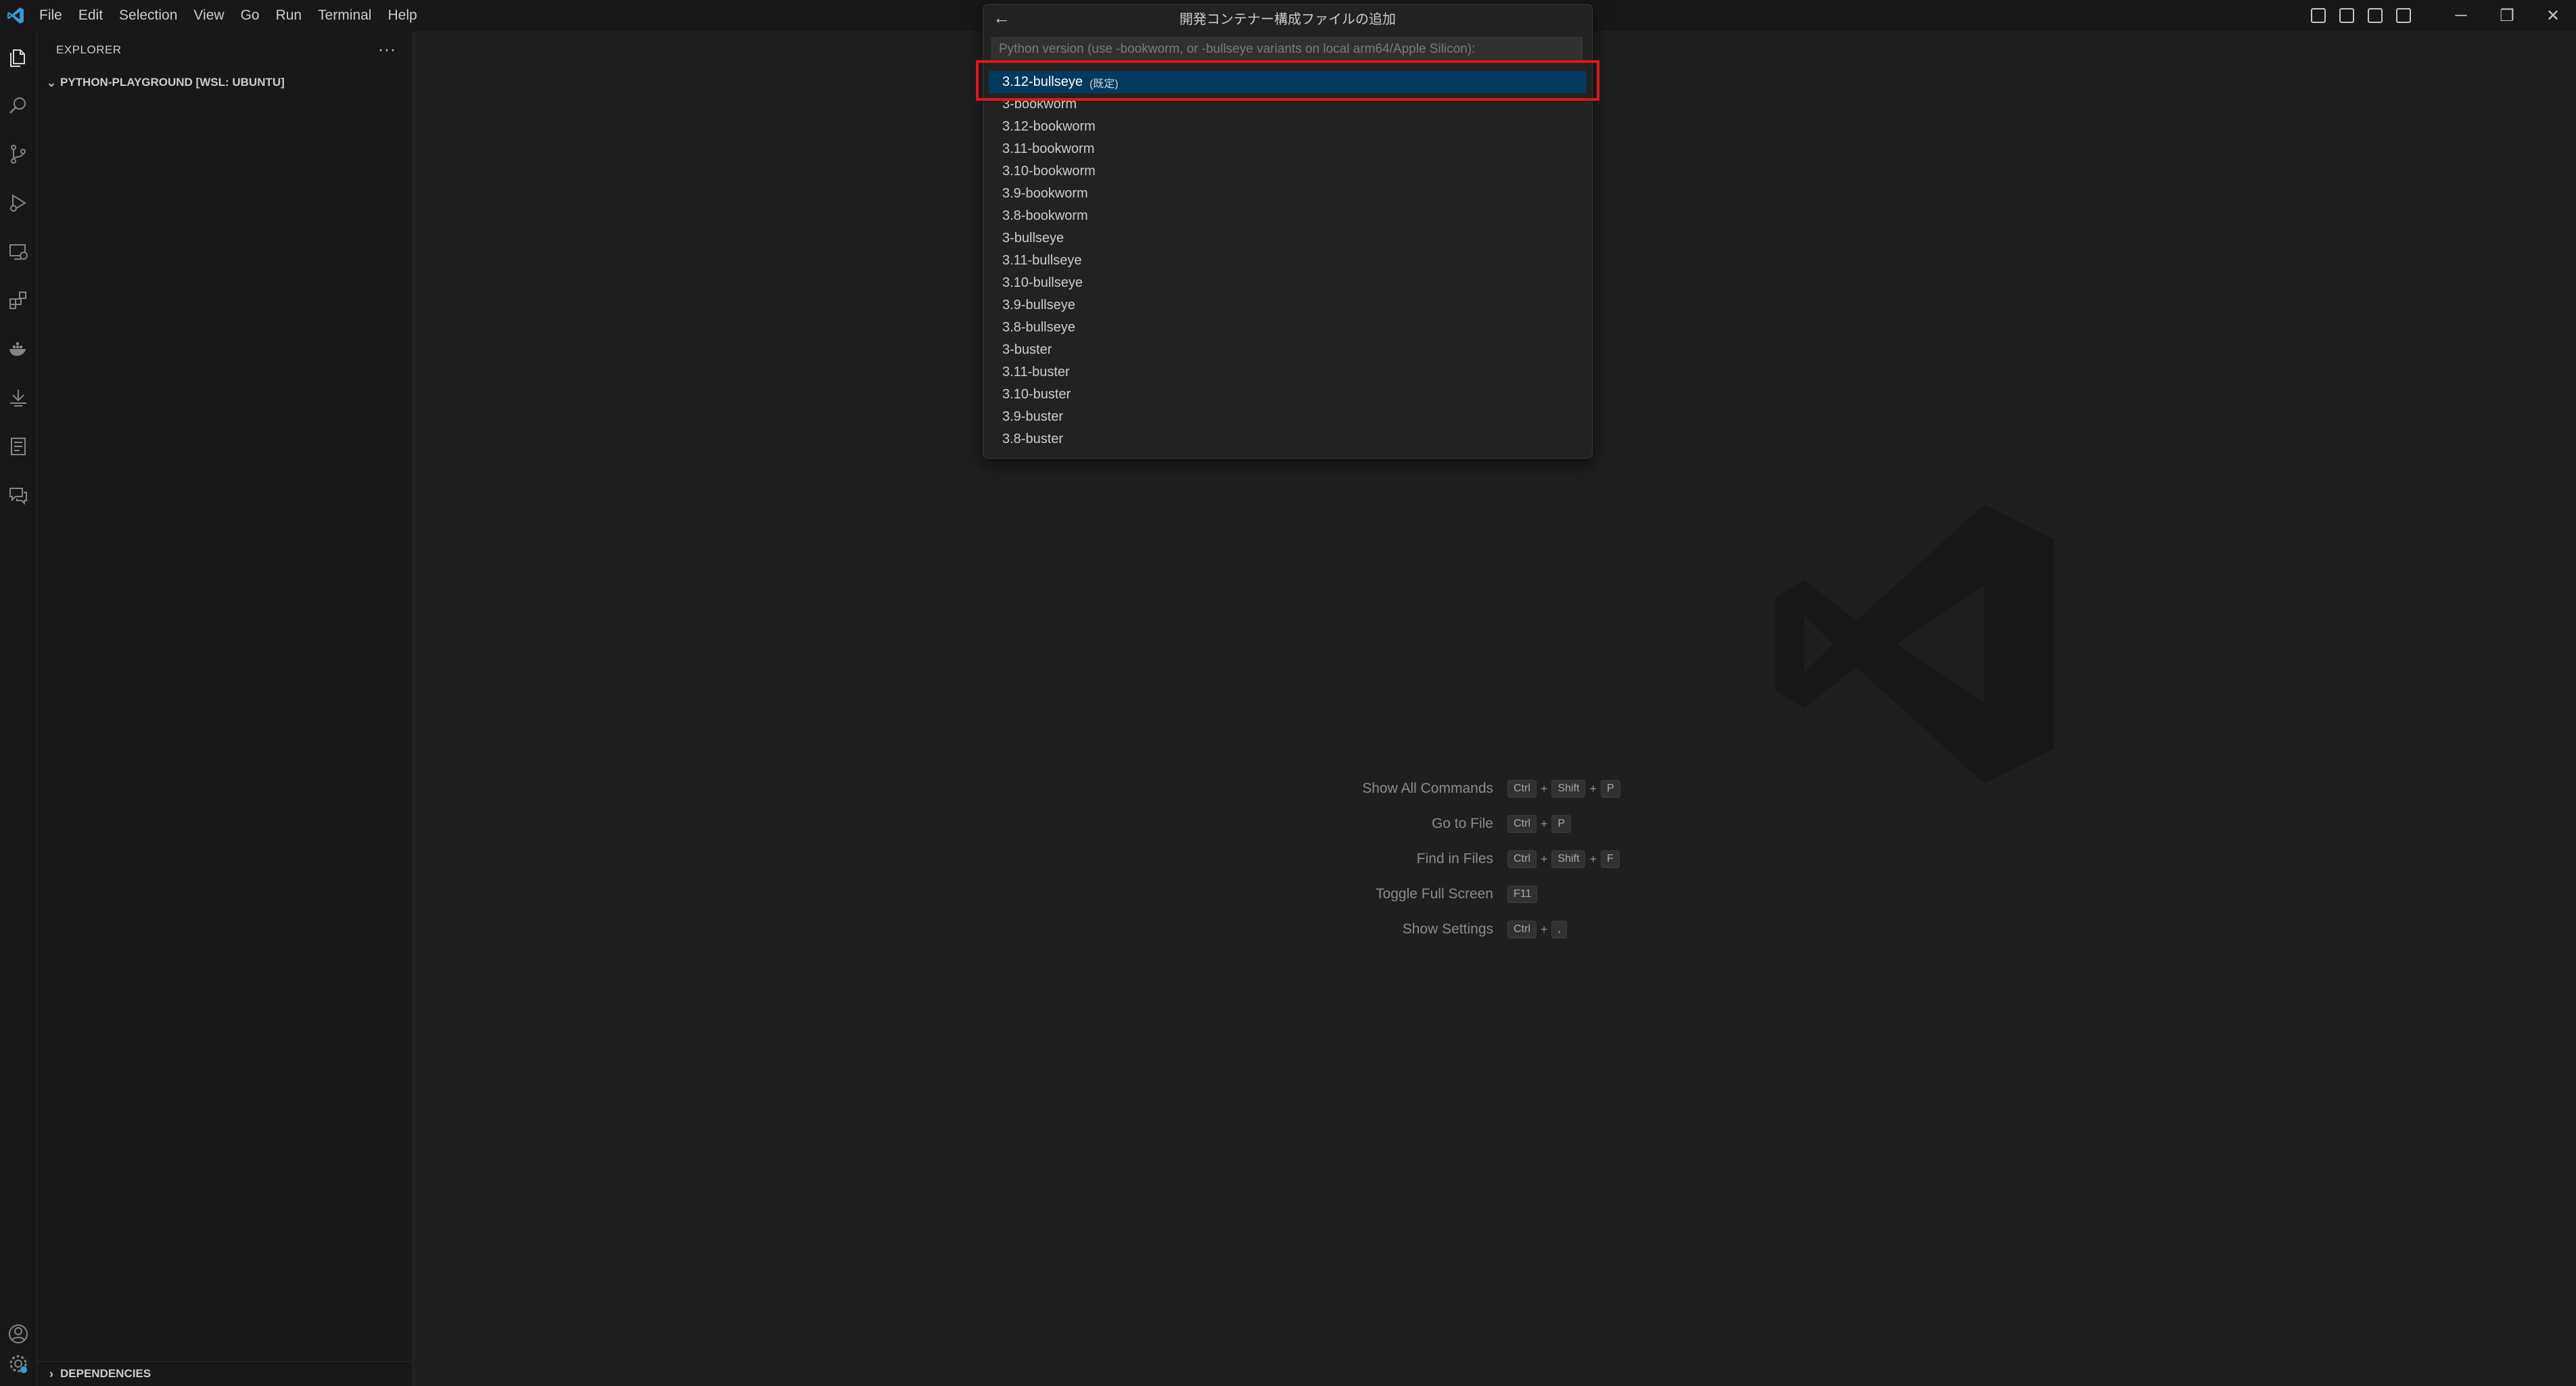  What do you see at coordinates (1610, 859) in the screenshot?
I see `key-f: F` at bounding box center [1610, 859].